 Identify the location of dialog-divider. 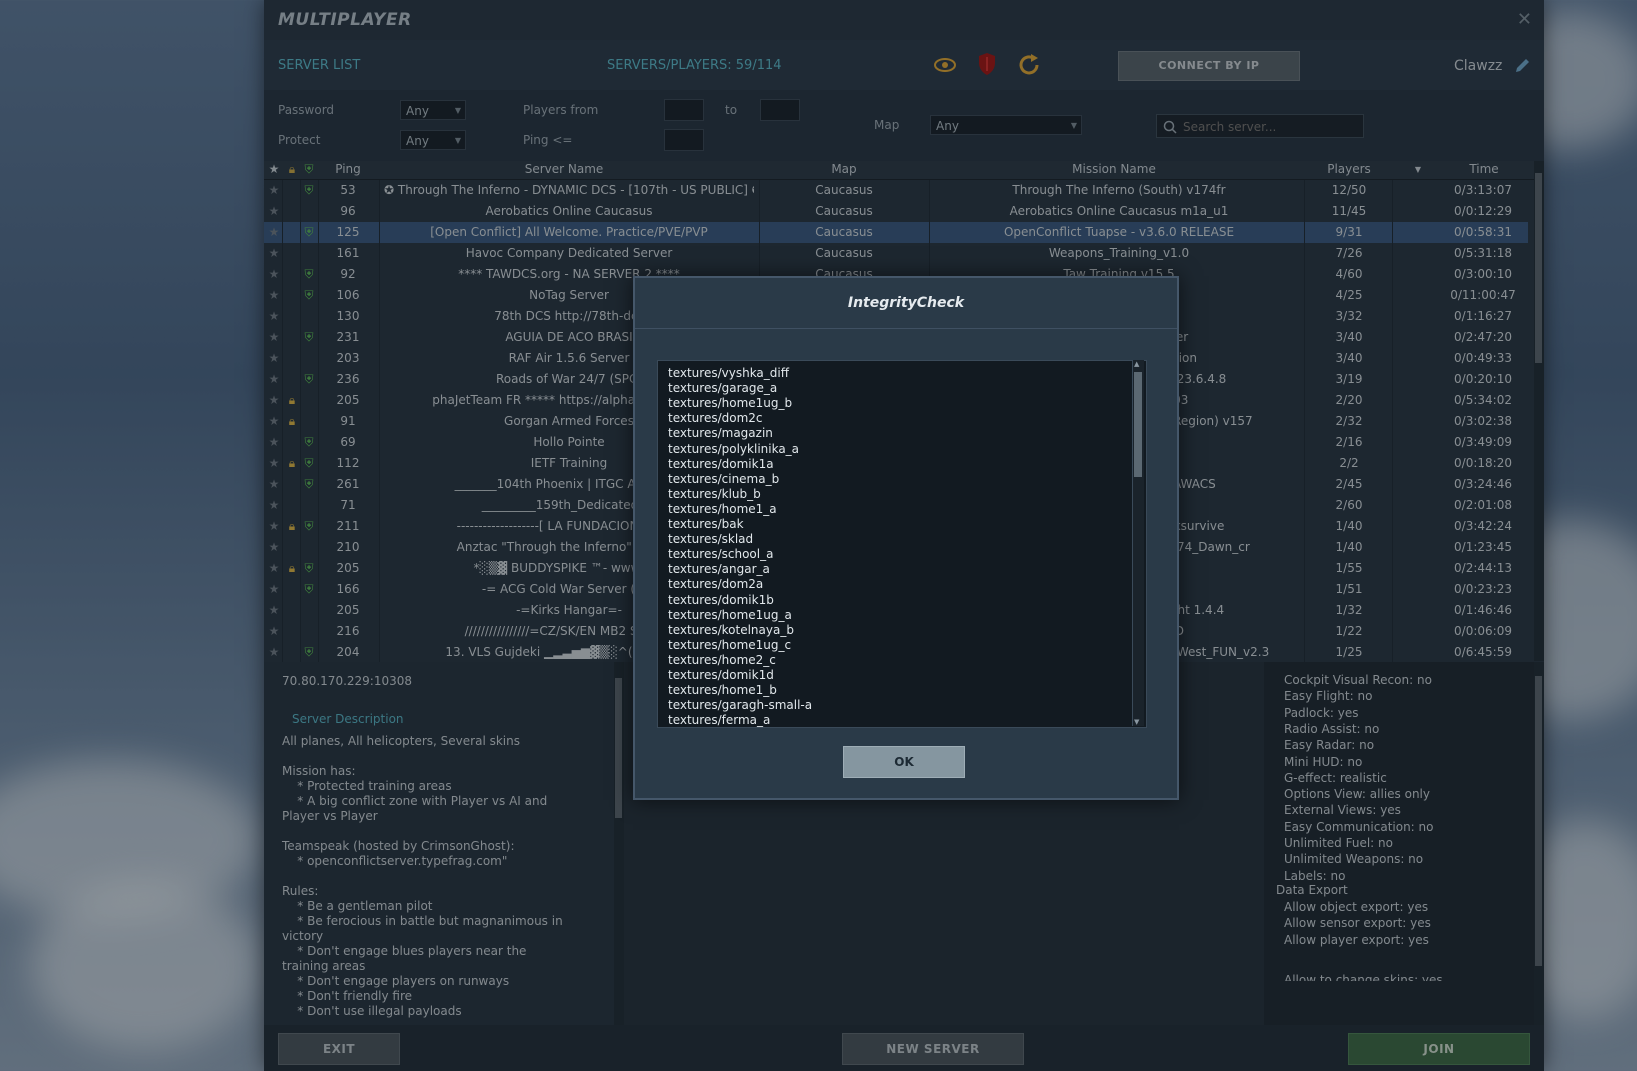
(906, 328).